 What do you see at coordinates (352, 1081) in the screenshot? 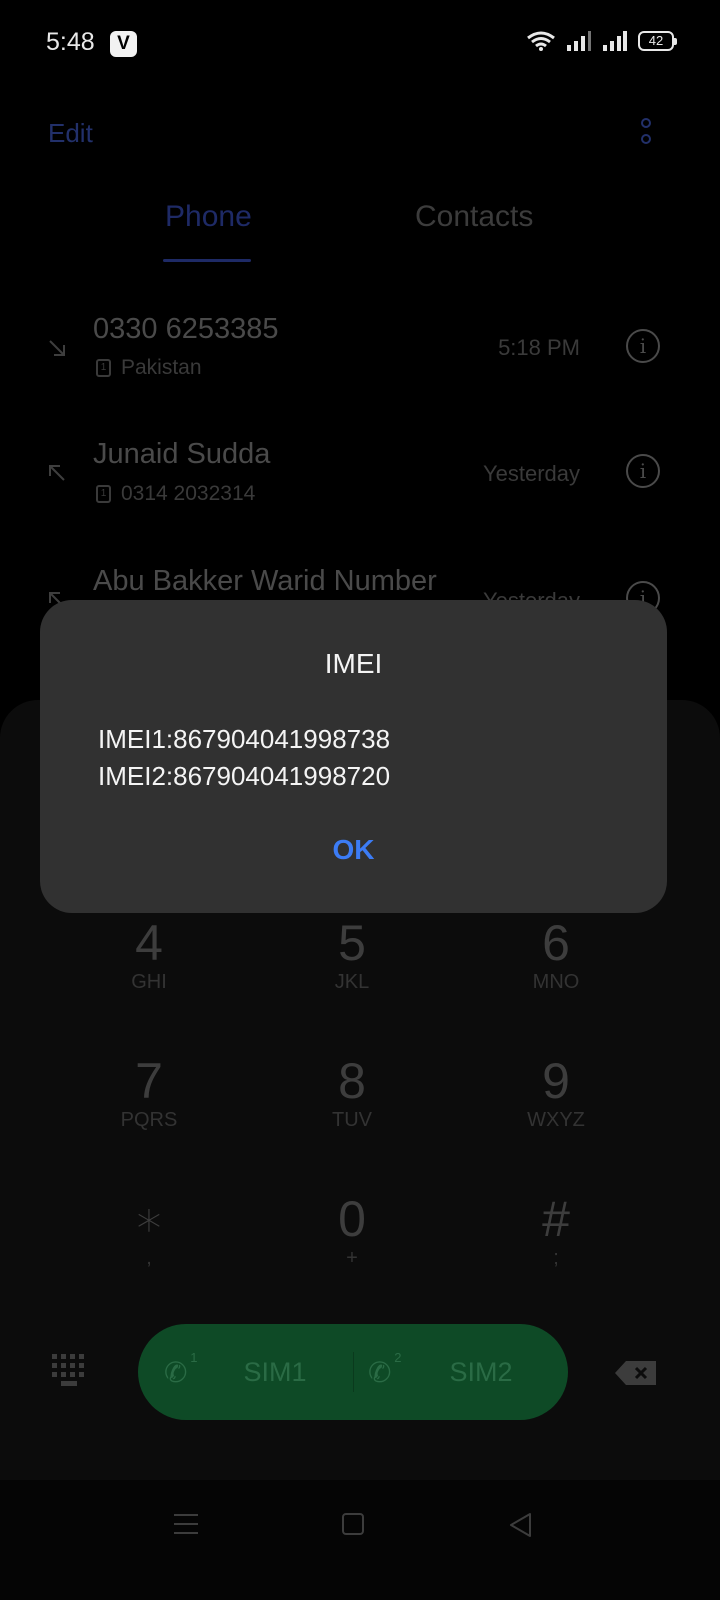
I see `key-digit: 8` at bounding box center [352, 1081].